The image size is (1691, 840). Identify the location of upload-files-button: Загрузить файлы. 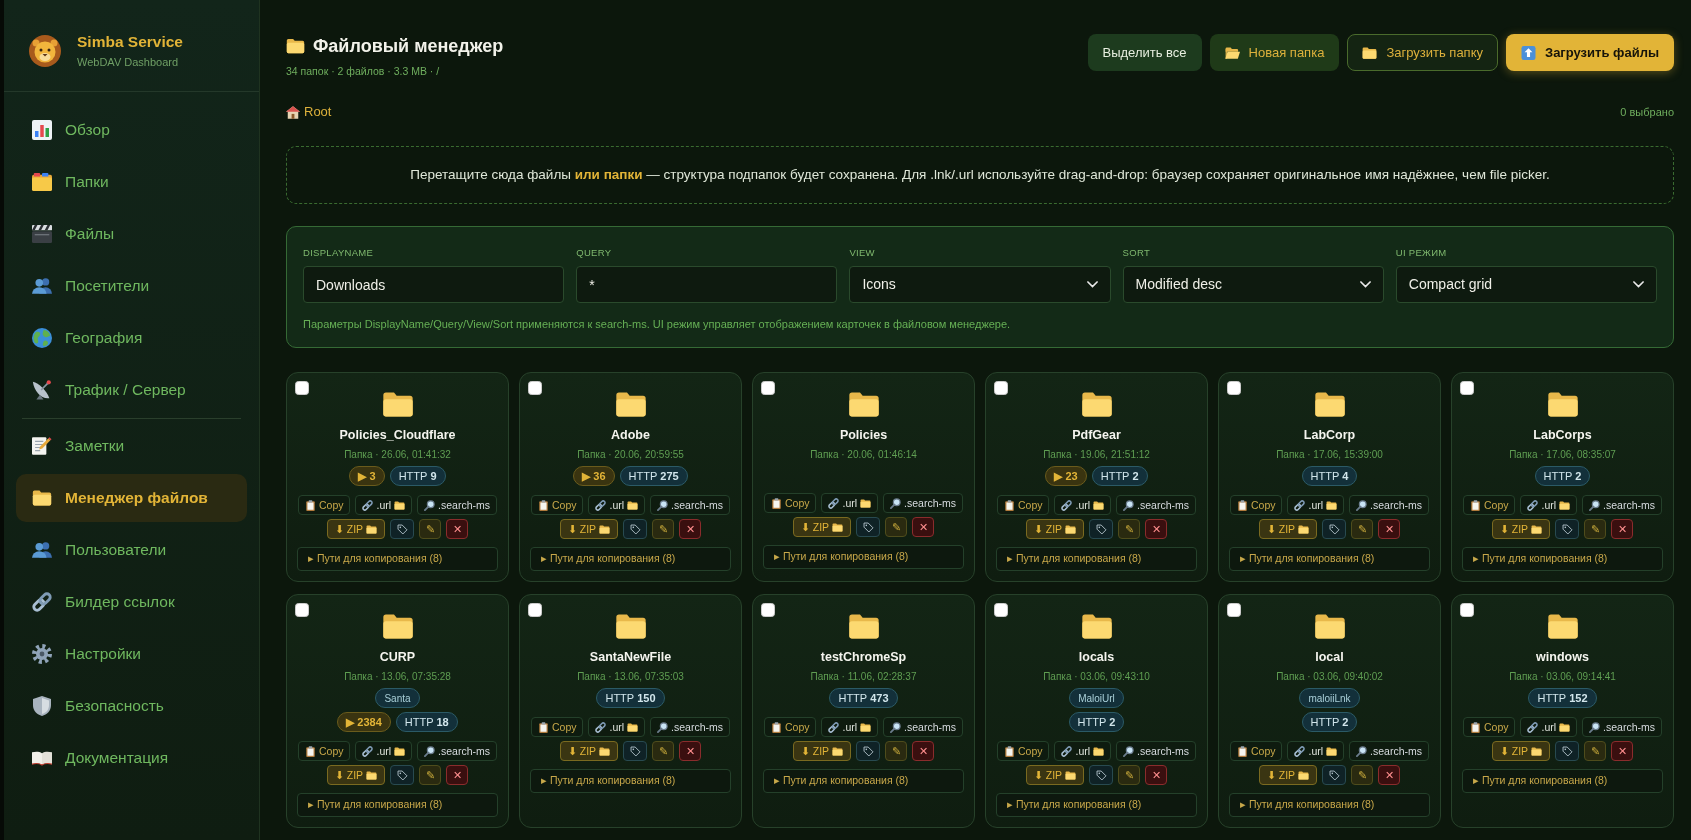
(1590, 52).